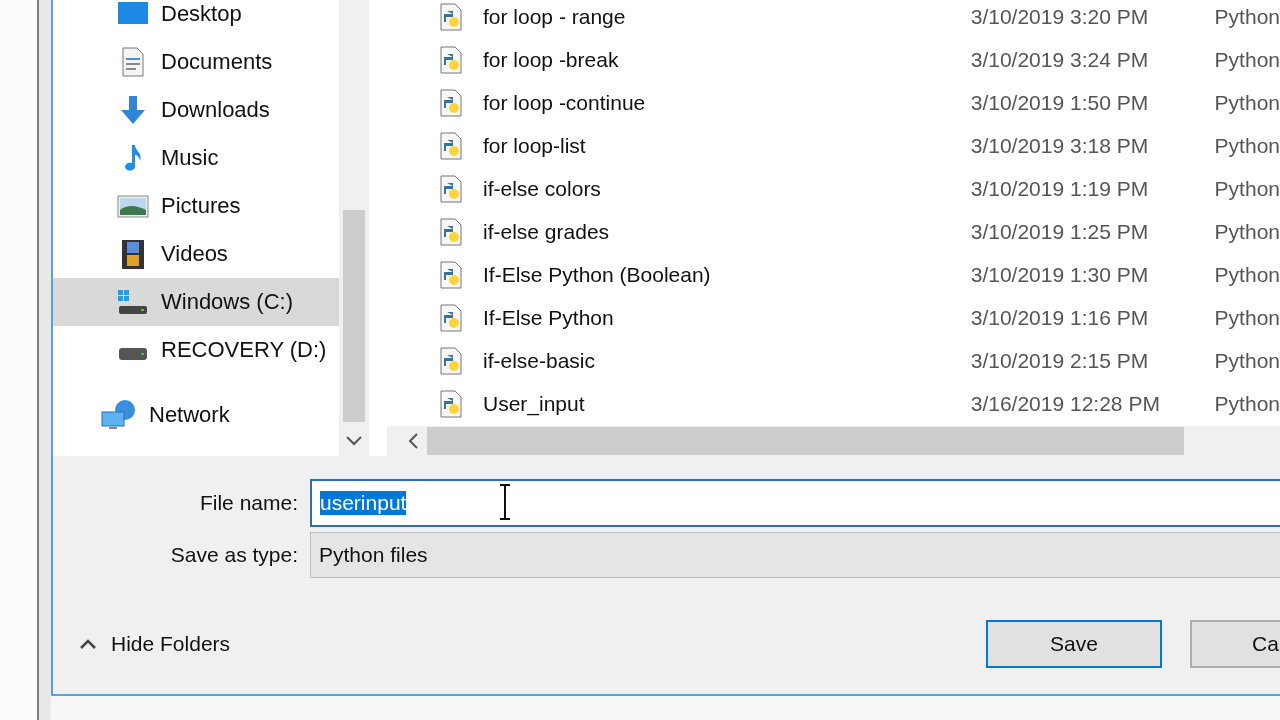  What do you see at coordinates (1060, 274) in the screenshot?
I see `file-date: 3/10/2019 1:30 PM` at bounding box center [1060, 274].